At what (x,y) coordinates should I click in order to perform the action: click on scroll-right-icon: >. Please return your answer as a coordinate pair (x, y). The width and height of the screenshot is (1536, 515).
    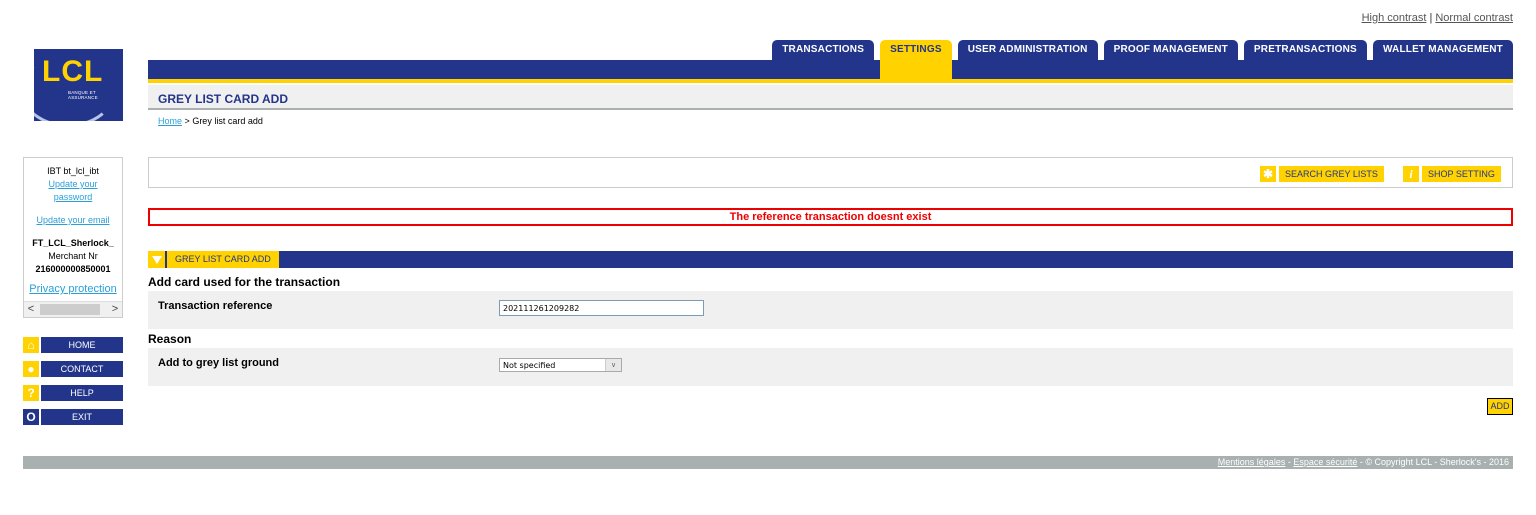
    Looking at the image, I should click on (115, 309).